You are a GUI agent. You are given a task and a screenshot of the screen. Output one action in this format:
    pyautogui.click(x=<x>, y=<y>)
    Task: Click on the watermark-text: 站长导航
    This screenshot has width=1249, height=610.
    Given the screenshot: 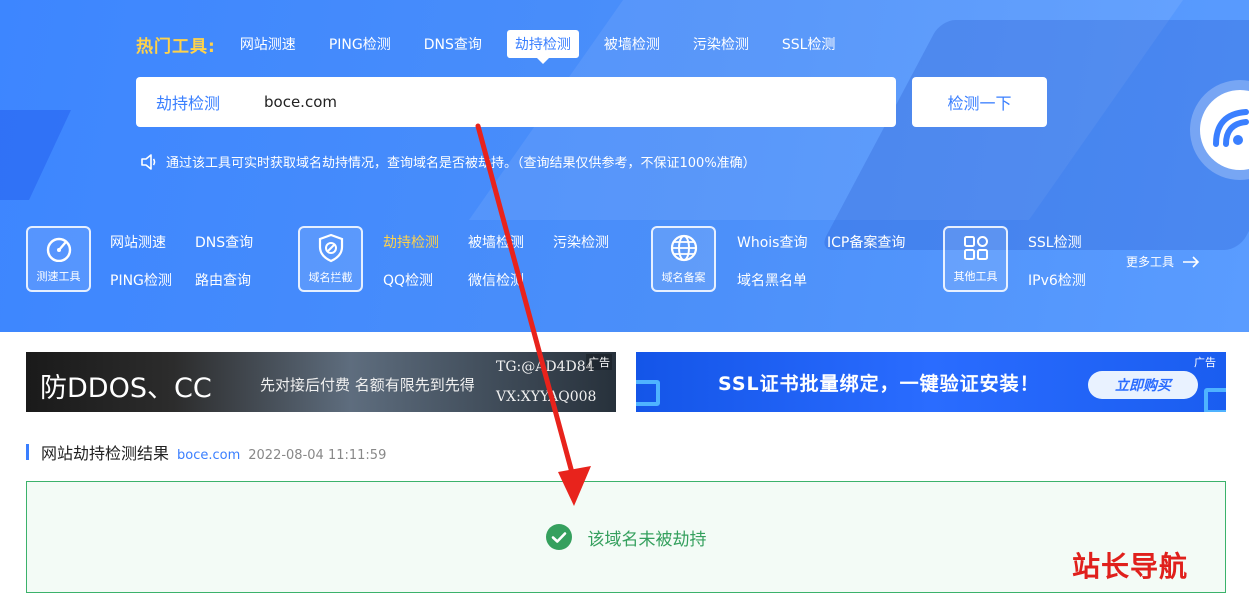 What is the action you would take?
    pyautogui.click(x=1130, y=566)
    